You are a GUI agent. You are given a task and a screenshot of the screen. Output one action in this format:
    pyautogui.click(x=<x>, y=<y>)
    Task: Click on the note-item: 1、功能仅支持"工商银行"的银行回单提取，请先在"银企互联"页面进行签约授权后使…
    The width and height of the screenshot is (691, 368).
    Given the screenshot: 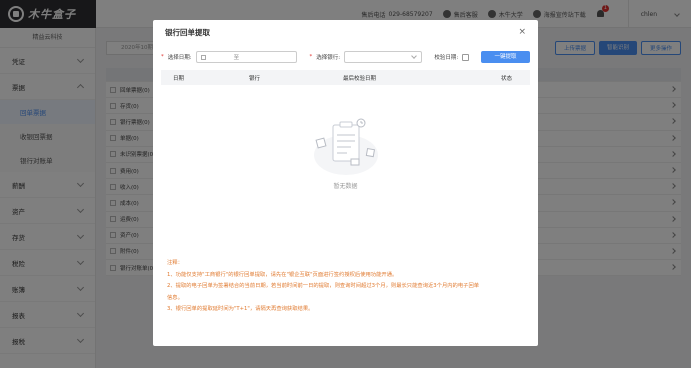 What is the action you would take?
    pyautogui.click(x=282, y=274)
    